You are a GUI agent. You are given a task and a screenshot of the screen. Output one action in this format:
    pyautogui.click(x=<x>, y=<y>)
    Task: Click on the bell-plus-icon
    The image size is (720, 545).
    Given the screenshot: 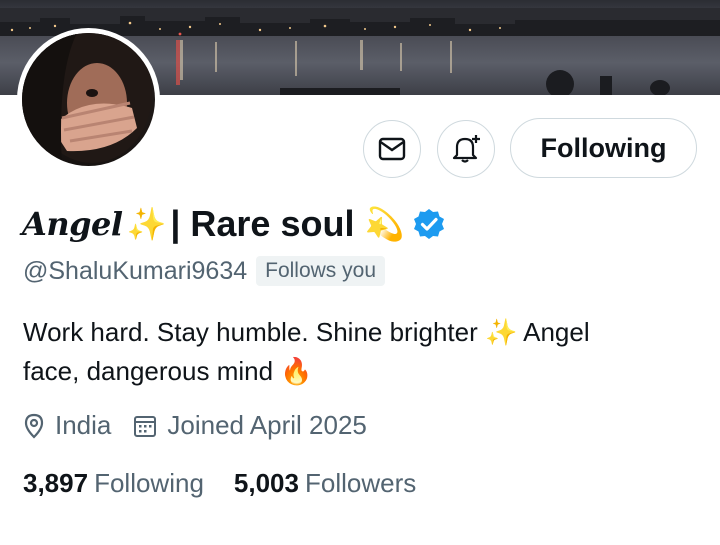 What is the action you would take?
    pyautogui.click(x=466, y=149)
    